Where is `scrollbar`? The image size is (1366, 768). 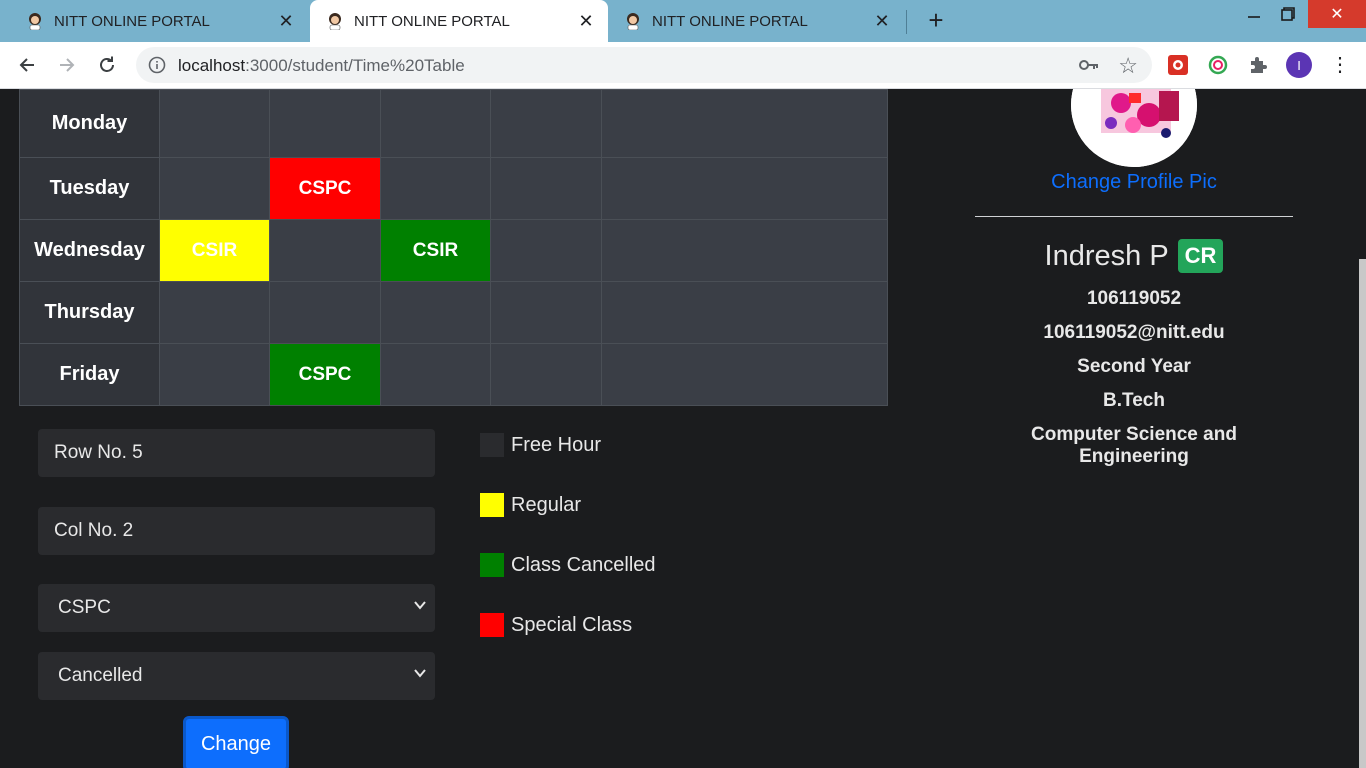
scrollbar is located at coordinates (1362, 513).